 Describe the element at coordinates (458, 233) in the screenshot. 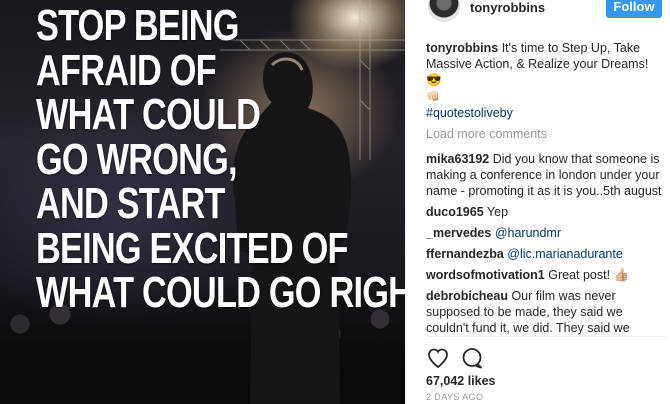

I see `comment-username: _mervedes` at that location.